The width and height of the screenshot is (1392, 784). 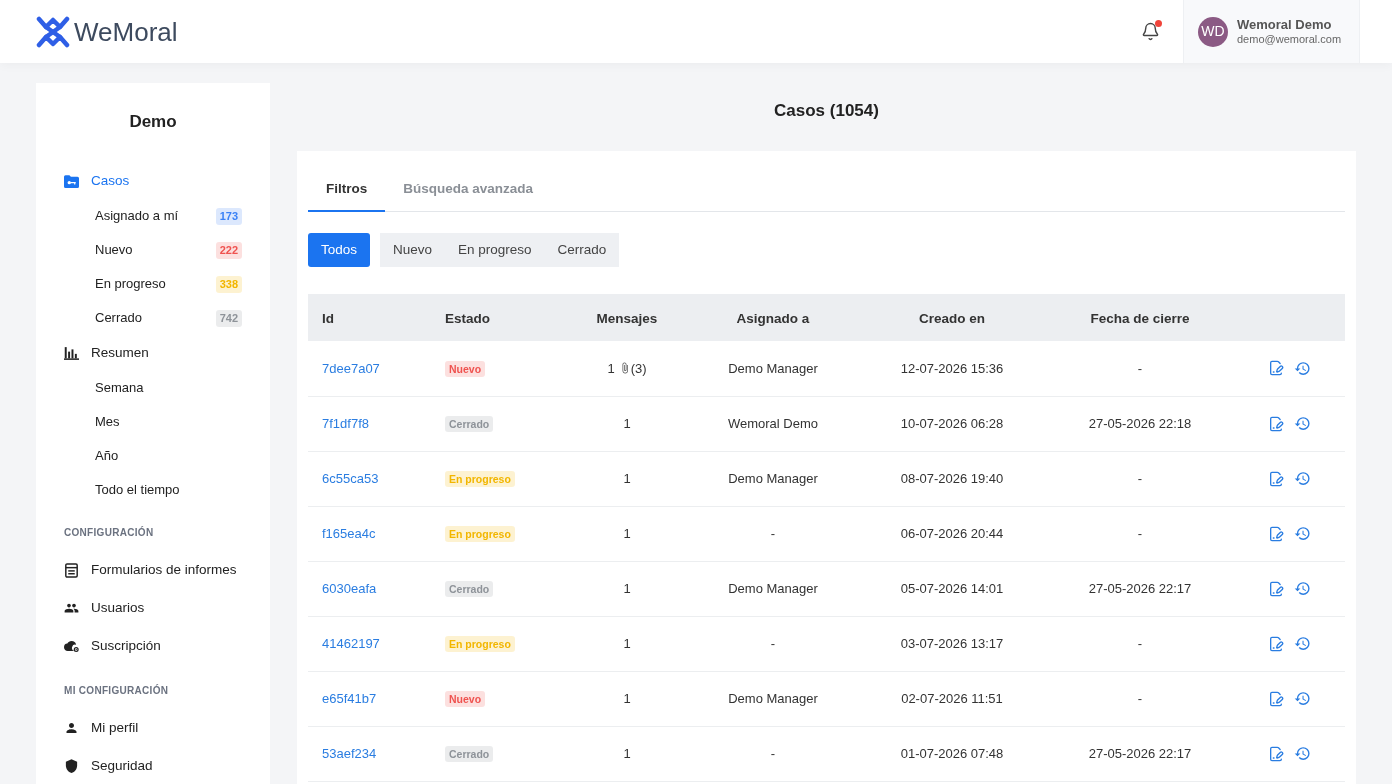 What do you see at coordinates (350, 478) in the screenshot?
I see `case-id-link: 6c55ca53` at bounding box center [350, 478].